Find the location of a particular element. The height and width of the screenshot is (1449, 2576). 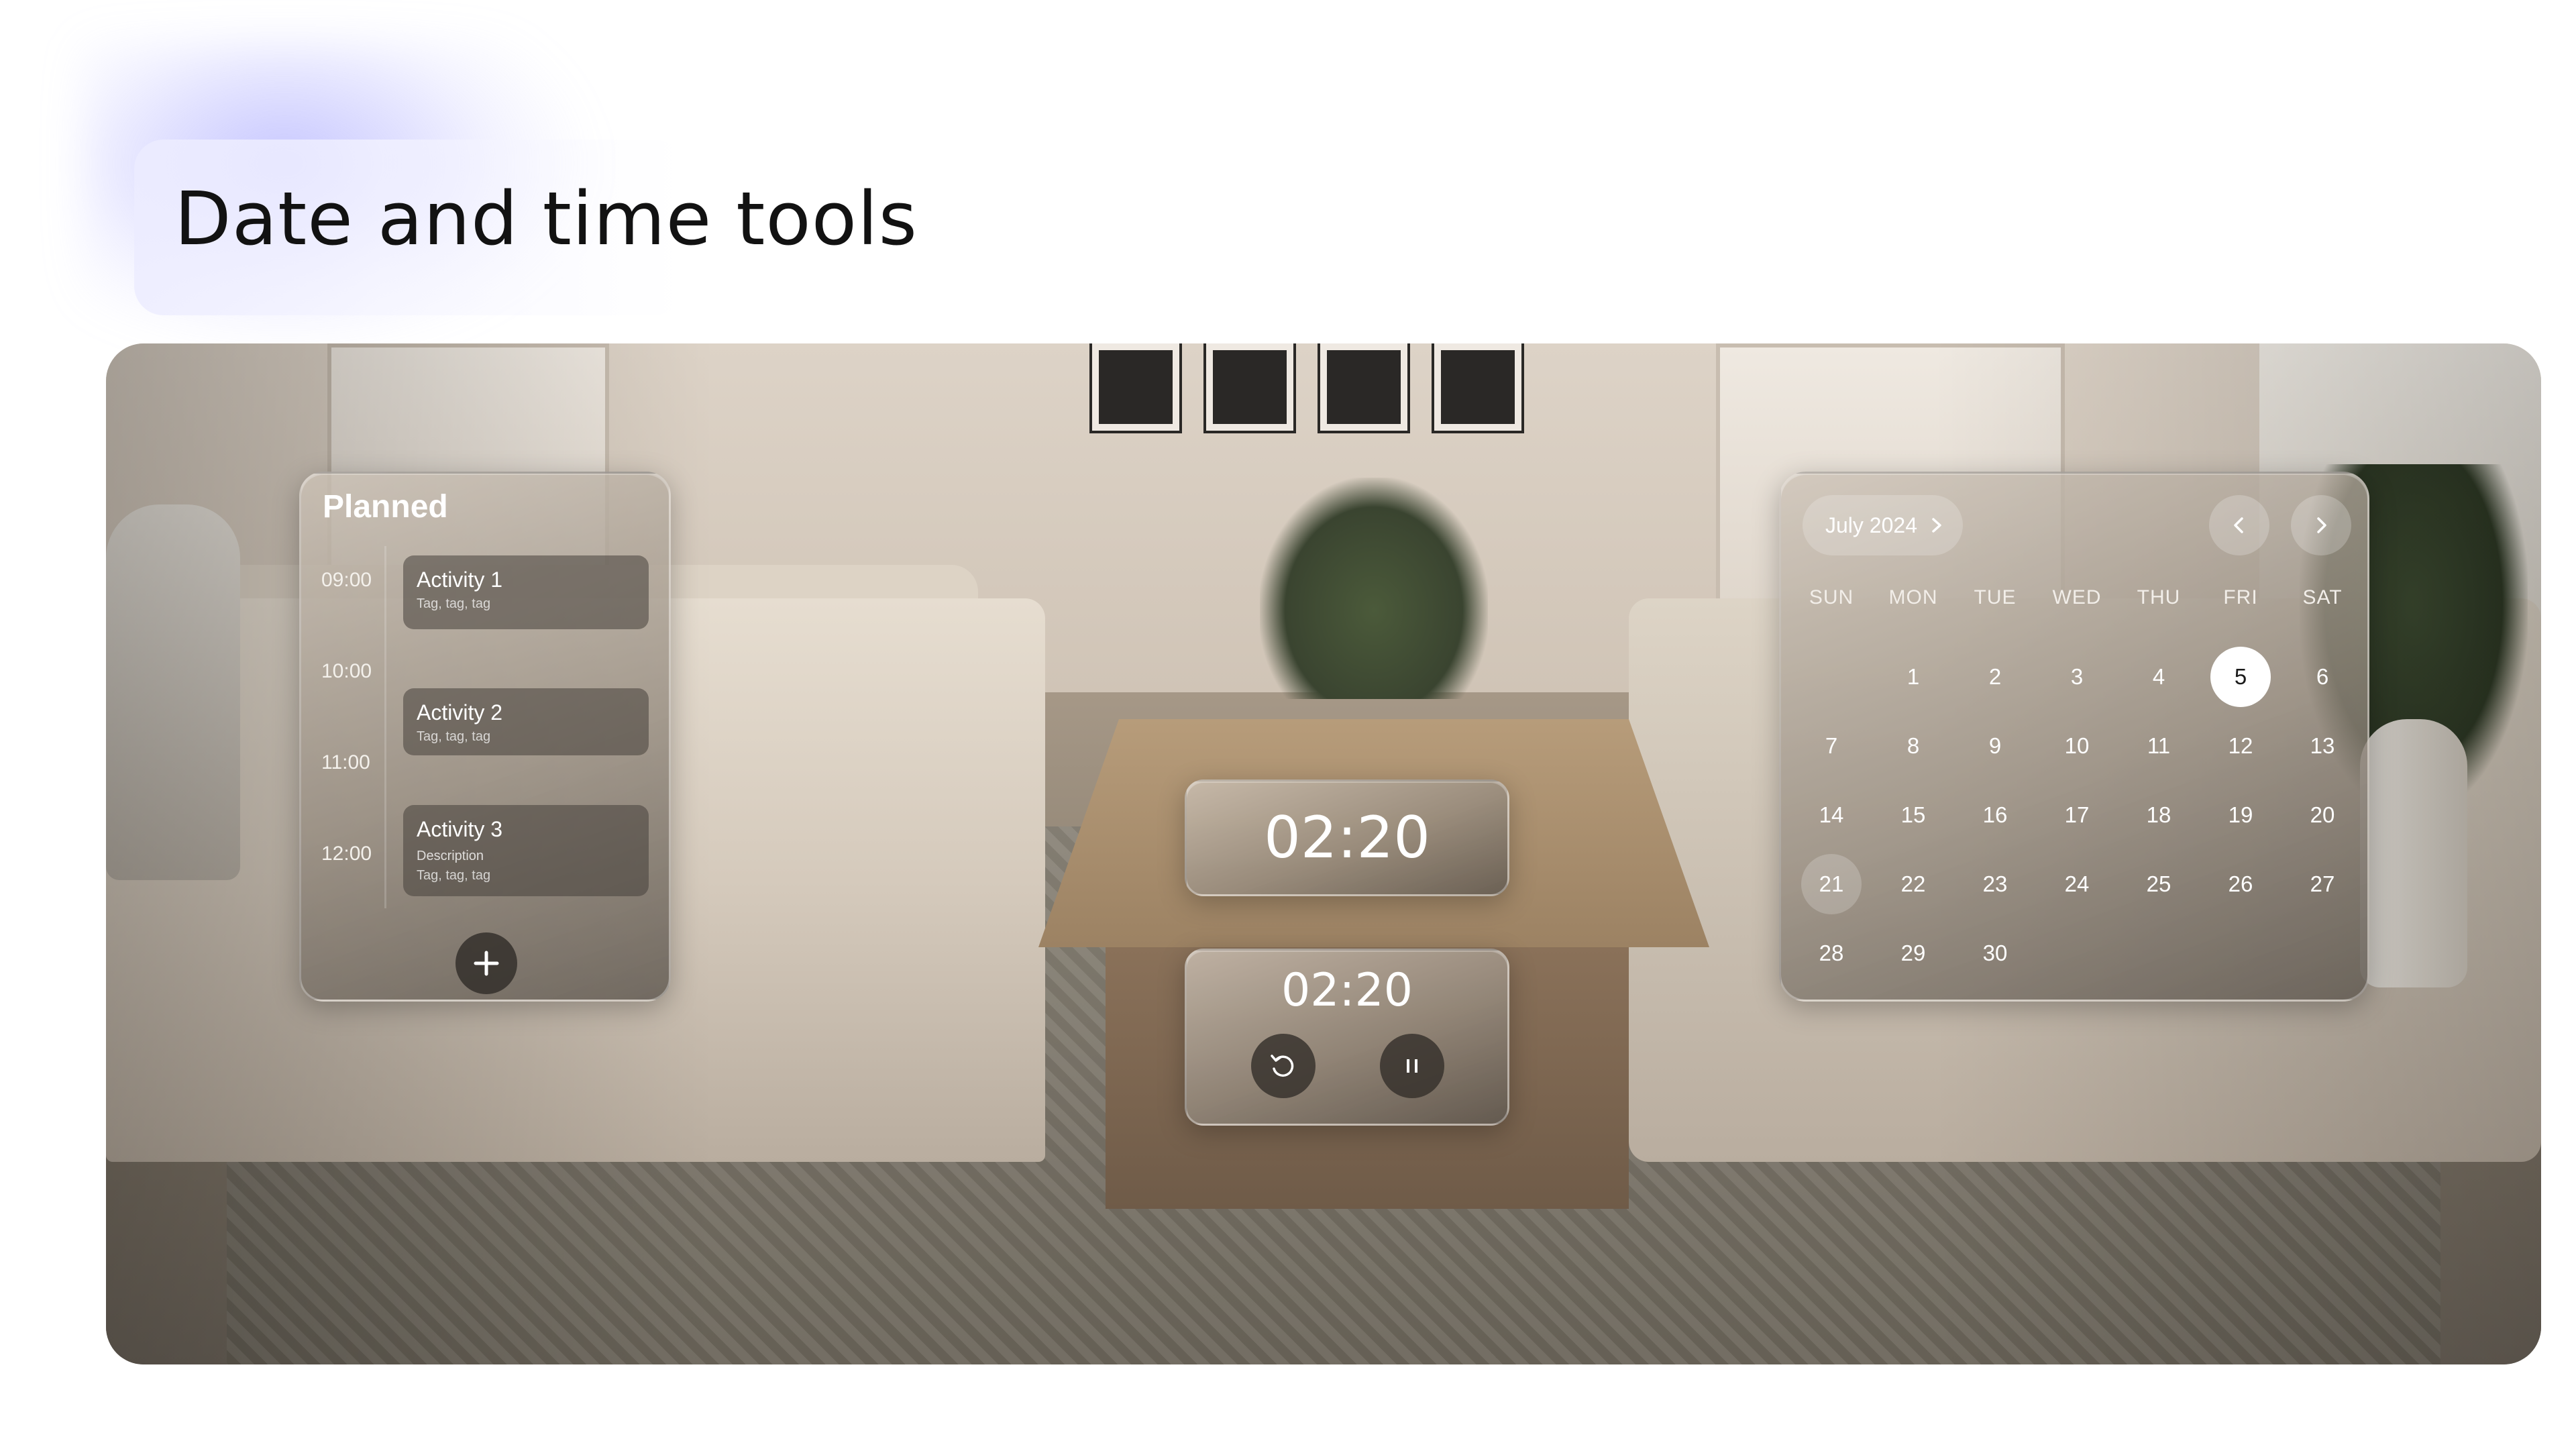

calendar-day: 5 is located at coordinates (2240, 677).